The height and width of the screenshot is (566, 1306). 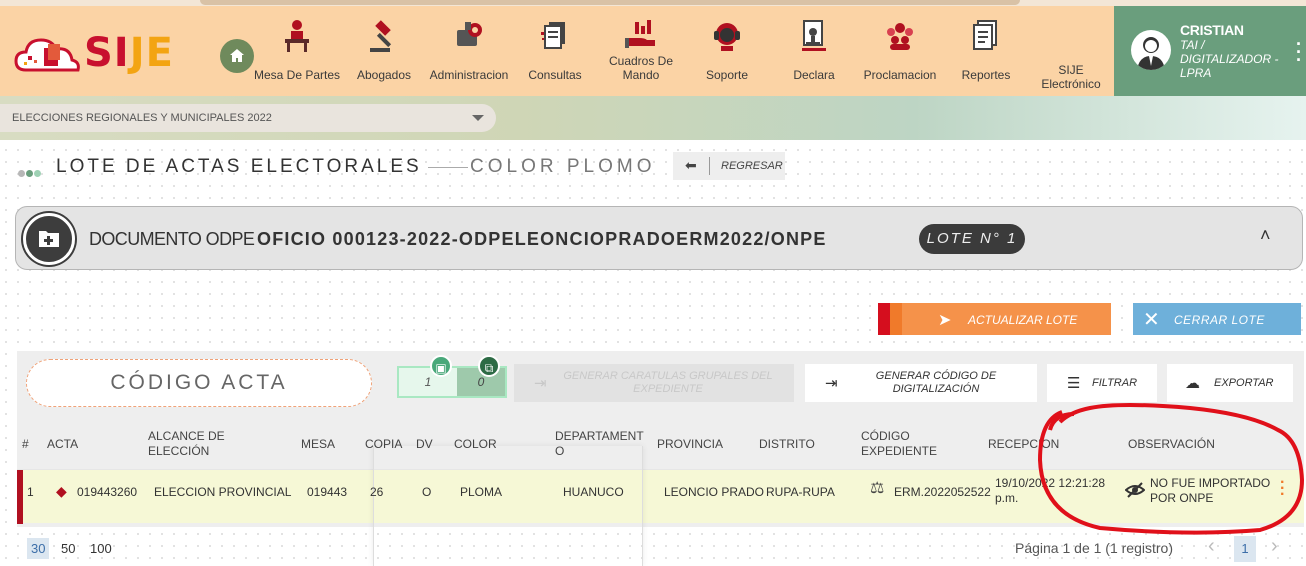 What do you see at coordinates (921, 383) in the screenshot?
I see `generate-code-button: ⇥ GENERAR CÓDIGO DE DIGITALIZACIÓN` at bounding box center [921, 383].